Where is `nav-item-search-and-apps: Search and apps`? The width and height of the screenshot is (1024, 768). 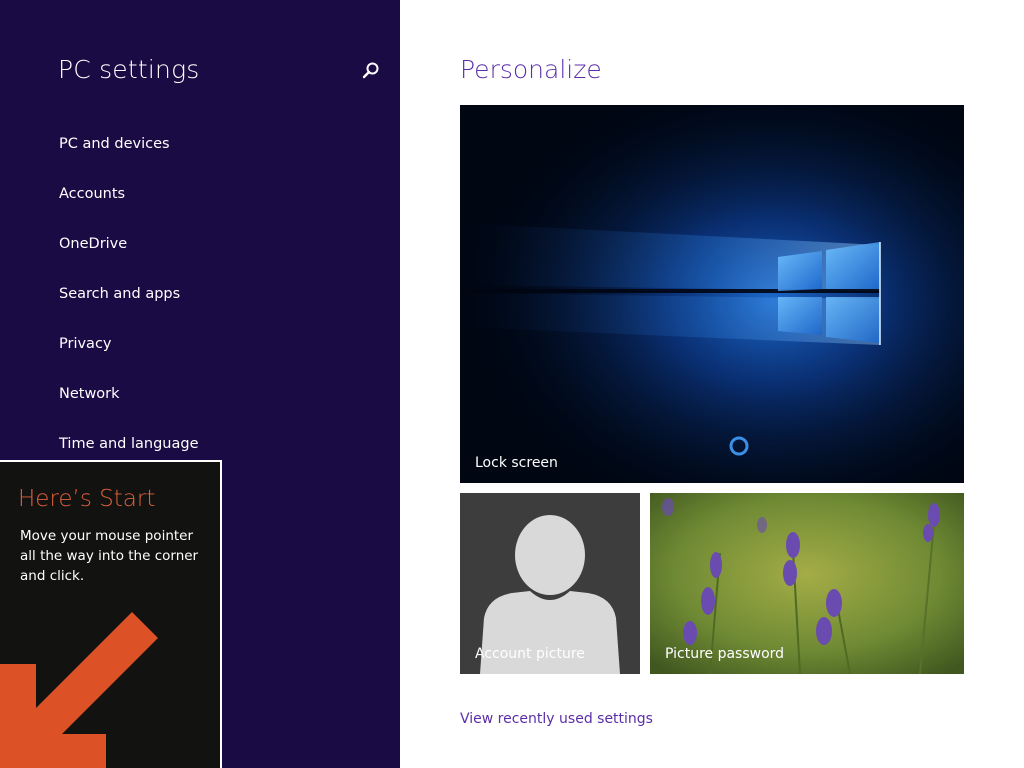
nav-item-search-and-apps: Search and apps is located at coordinates (119, 294).